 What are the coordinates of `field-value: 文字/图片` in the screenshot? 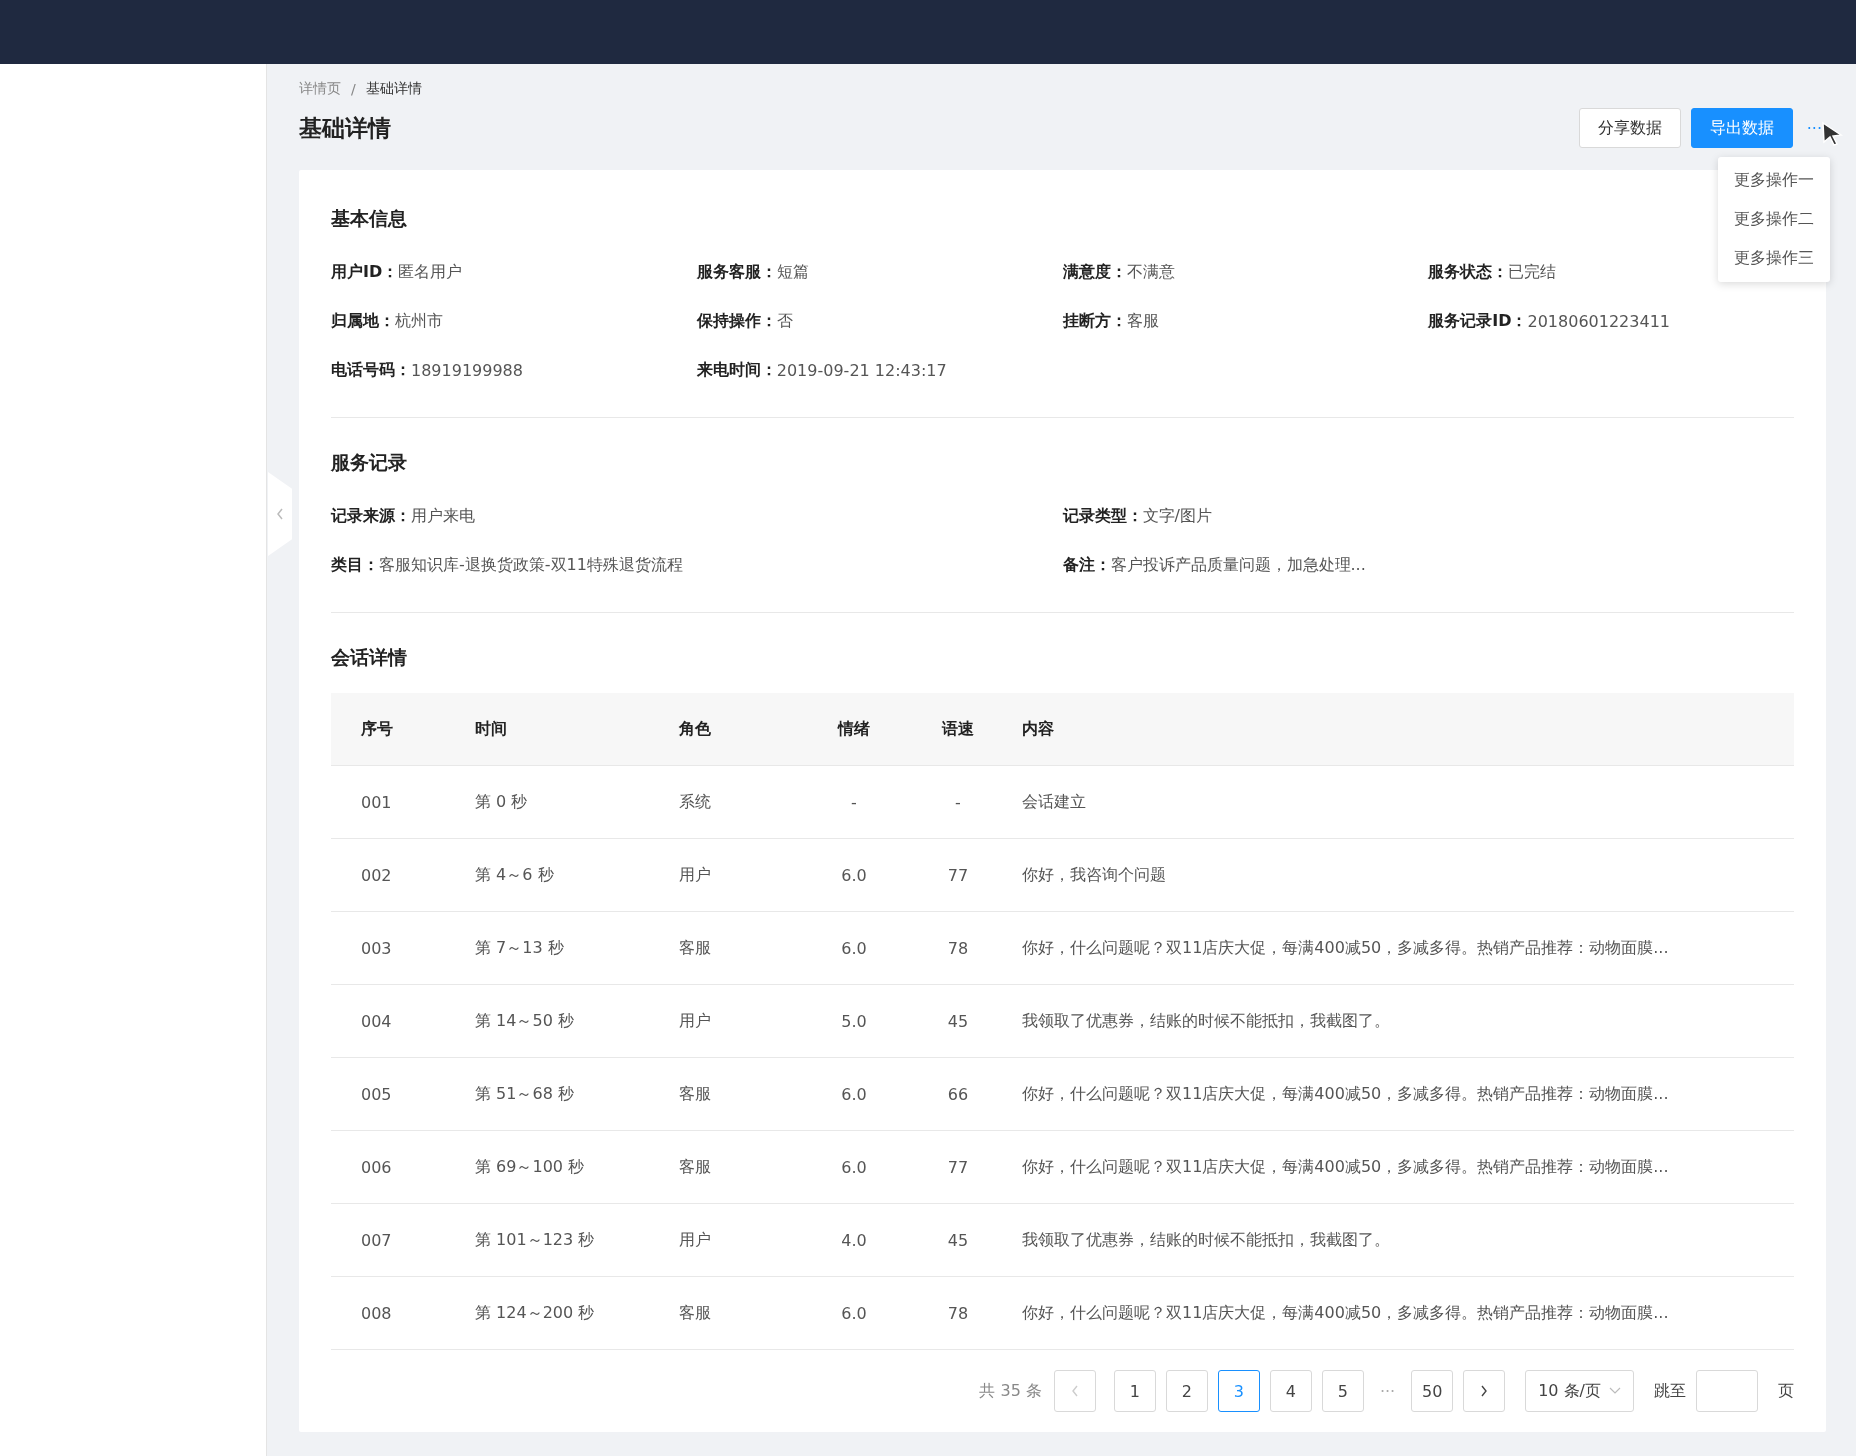 It's located at (1177, 516).